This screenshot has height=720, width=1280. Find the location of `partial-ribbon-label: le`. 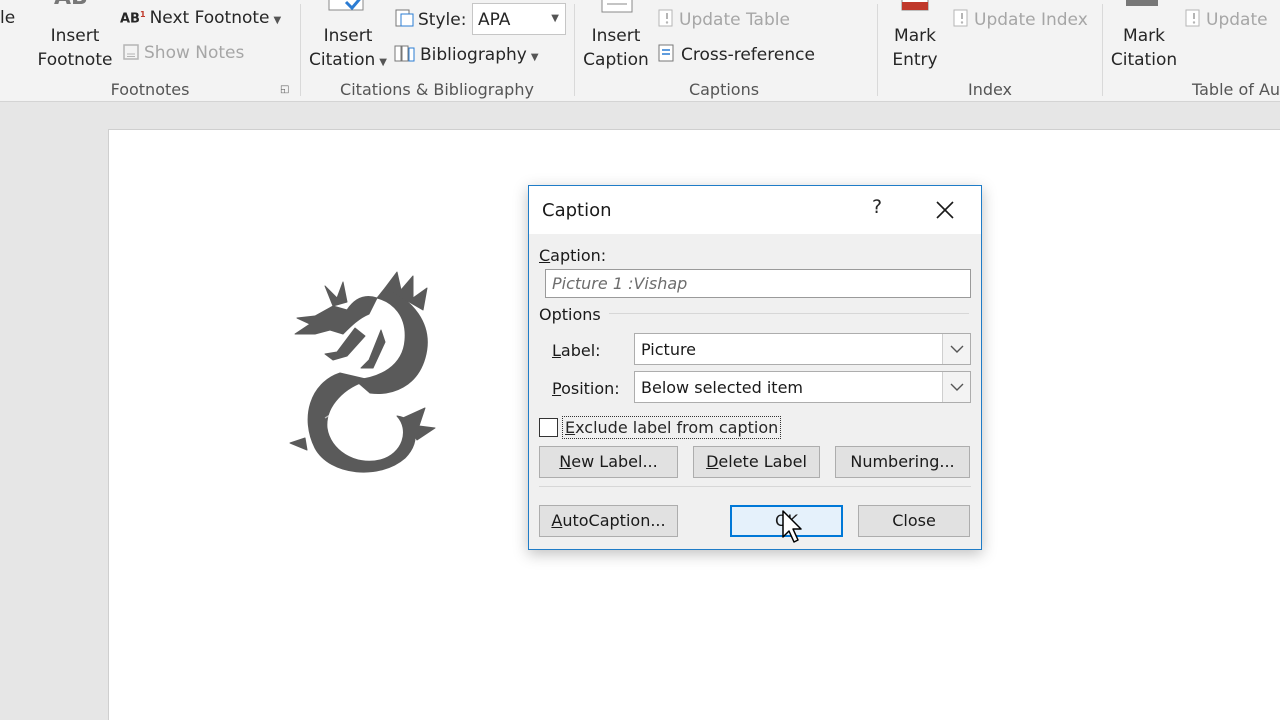

partial-ribbon-label: le is located at coordinates (8, 18).